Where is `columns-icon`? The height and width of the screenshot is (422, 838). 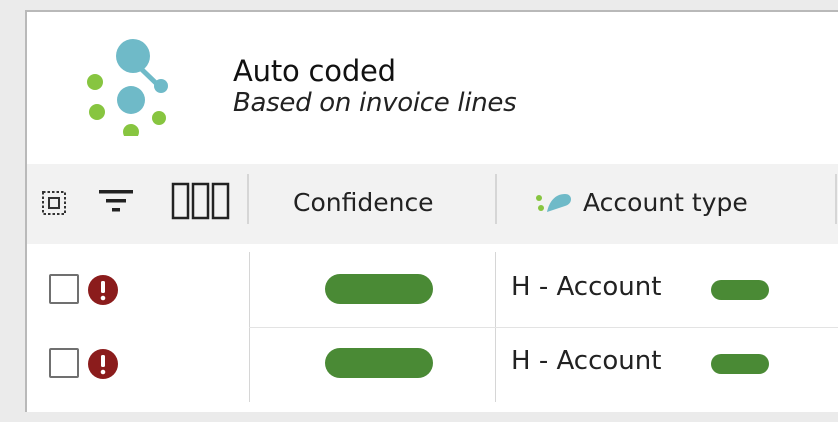 columns-icon is located at coordinates (201, 201).